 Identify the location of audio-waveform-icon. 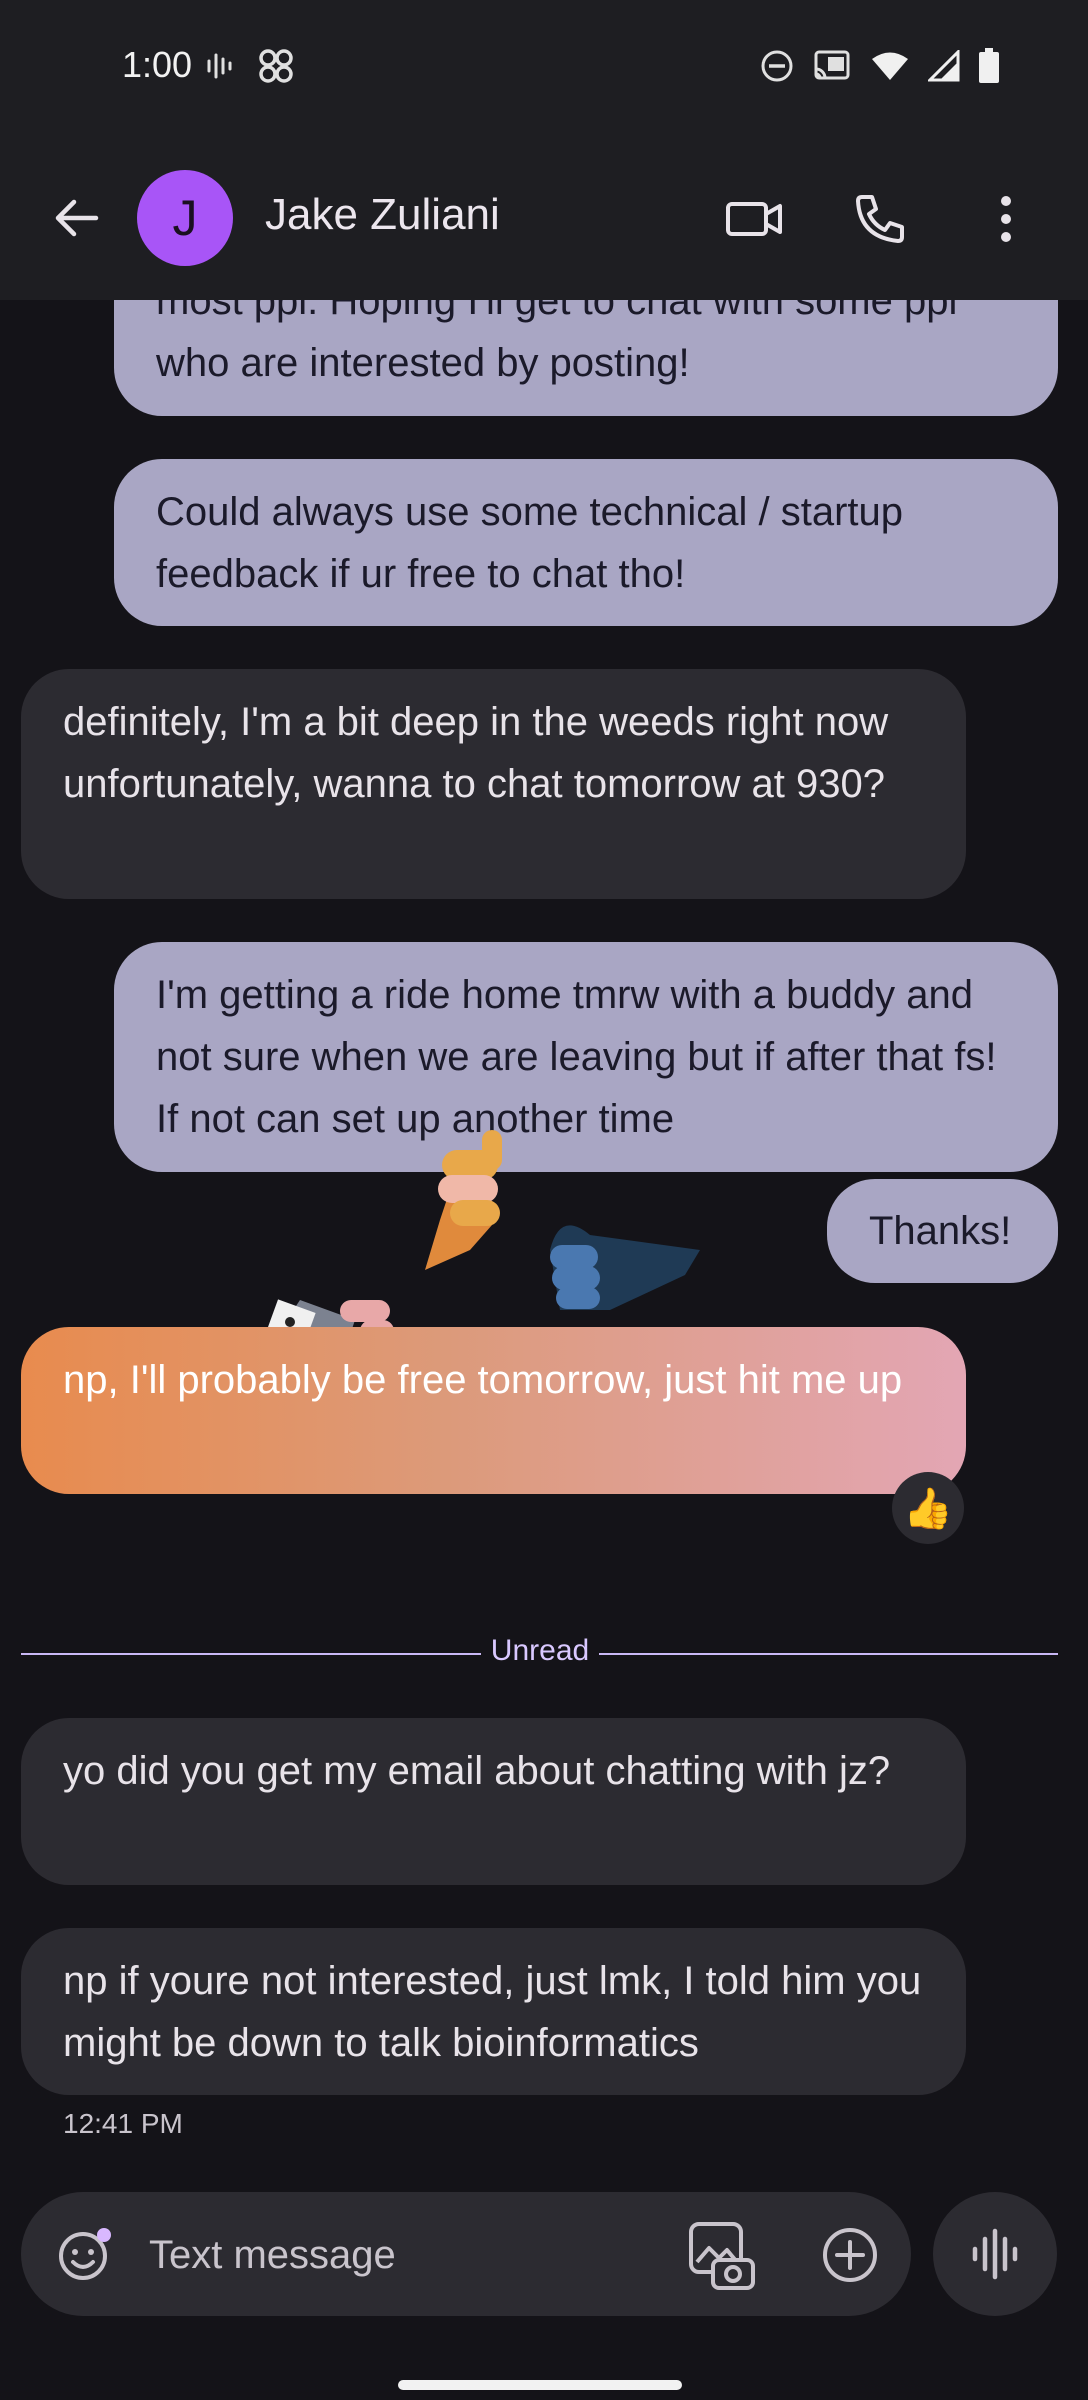
(995, 2254).